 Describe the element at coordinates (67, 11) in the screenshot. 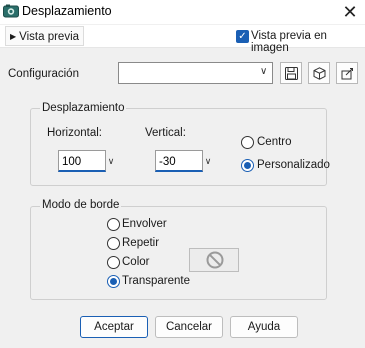

I see `window-title: Desplazamiento` at that location.